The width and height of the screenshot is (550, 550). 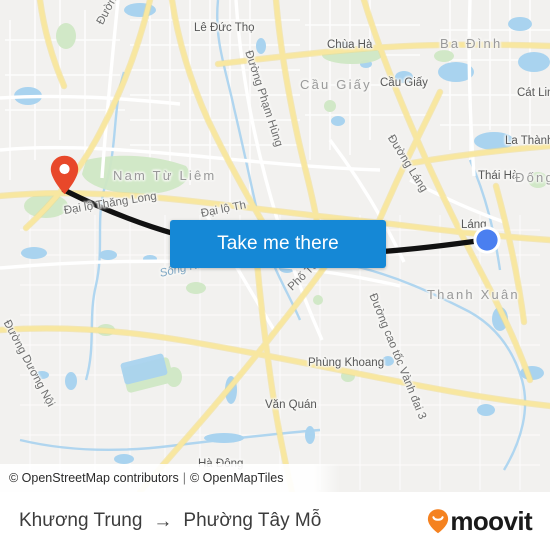 What do you see at coordinates (163, 521) in the screenshot?
I see `arrow-right-icon: →` at bounding box center [163, 521].